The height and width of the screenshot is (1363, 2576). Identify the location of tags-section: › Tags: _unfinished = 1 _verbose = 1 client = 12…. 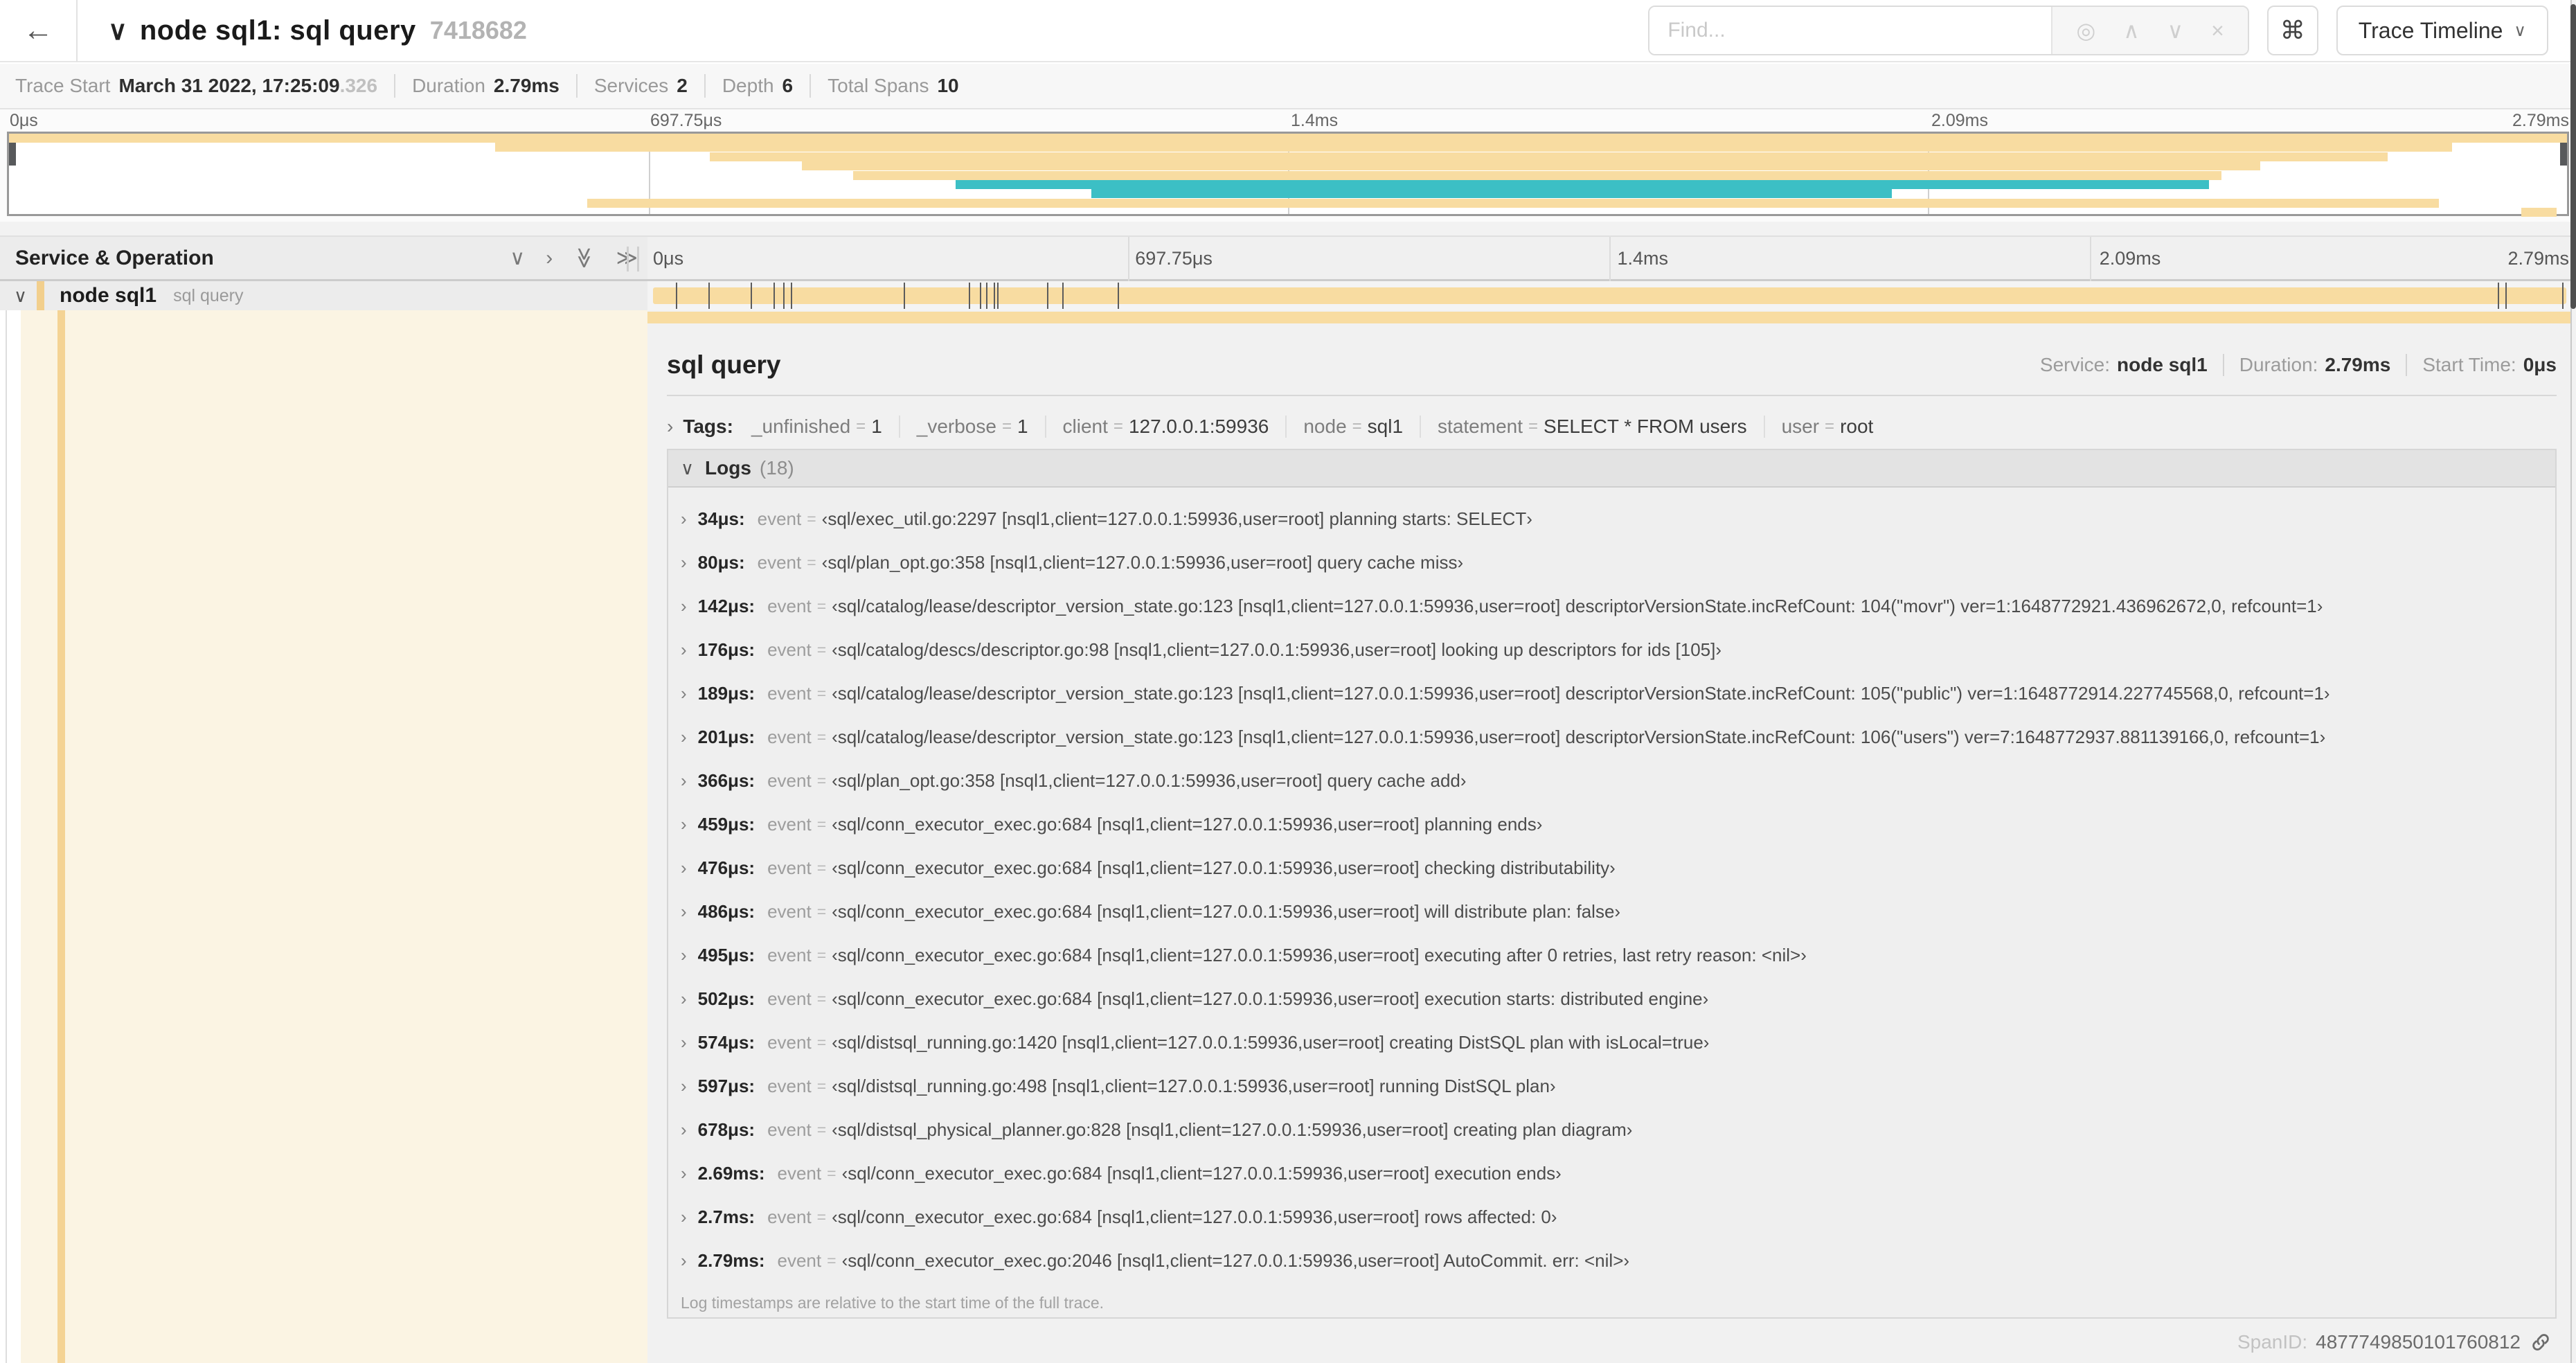
(1612, 427).